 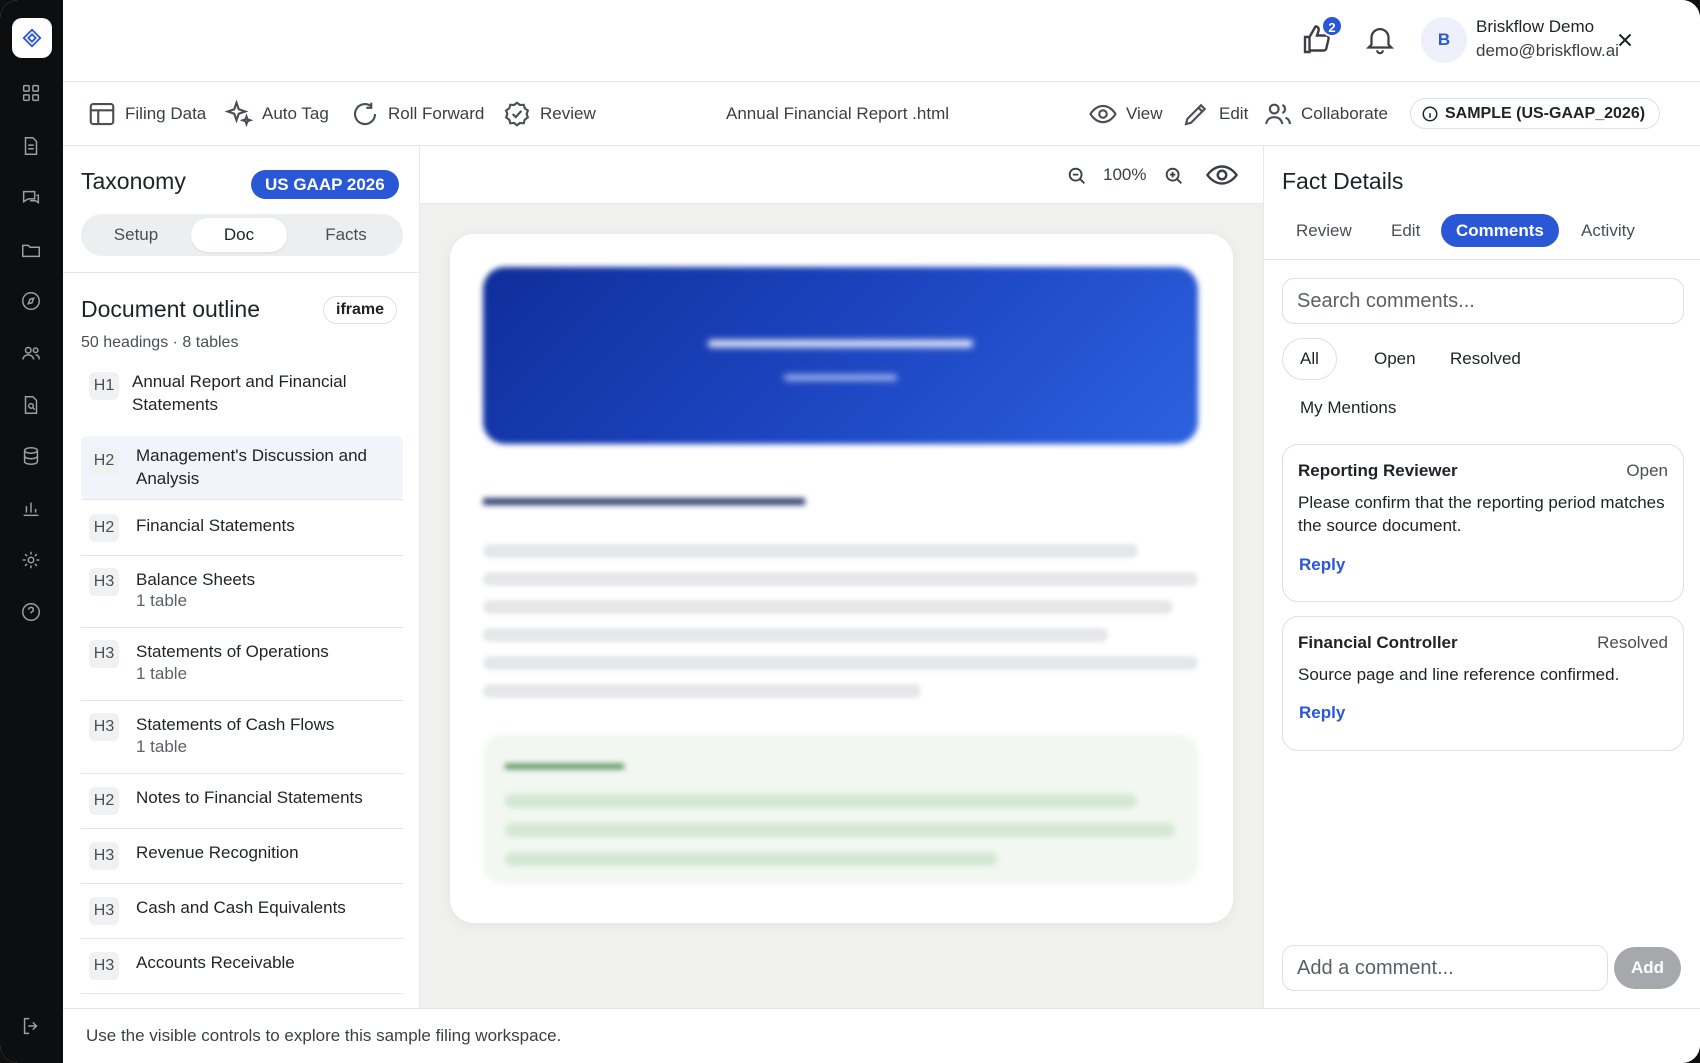 What do you see at coordinates (1234, 113) in the screenshot?
I see `edit-label: Edit` at bounding box center [1234, 113].